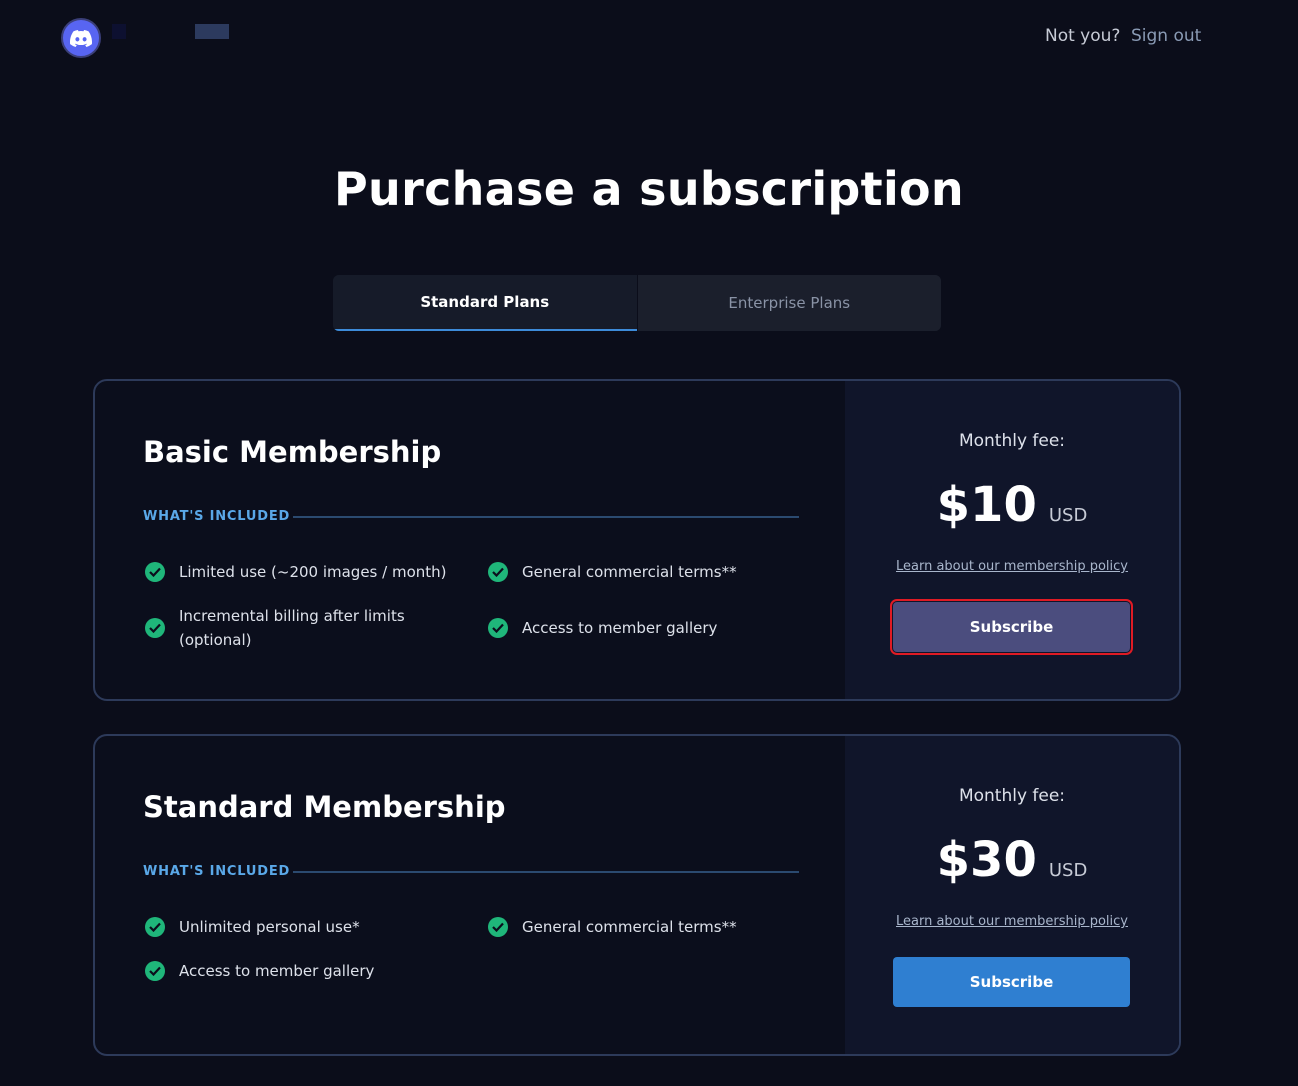 The width and height of the screenshot is (1298, 1086). What do you see at coordinates (649, 189) in the screenshot?
I see `page-title: Purchase a subscription` at bounding box center [649, 189].